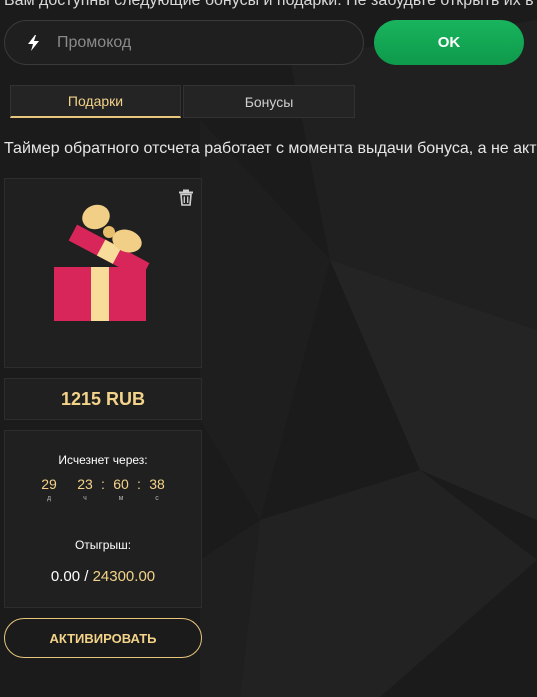  Describe the element at coordinates (269, 101) in the screenshot. I see `tab-bonuses: Бонусы` at that location.